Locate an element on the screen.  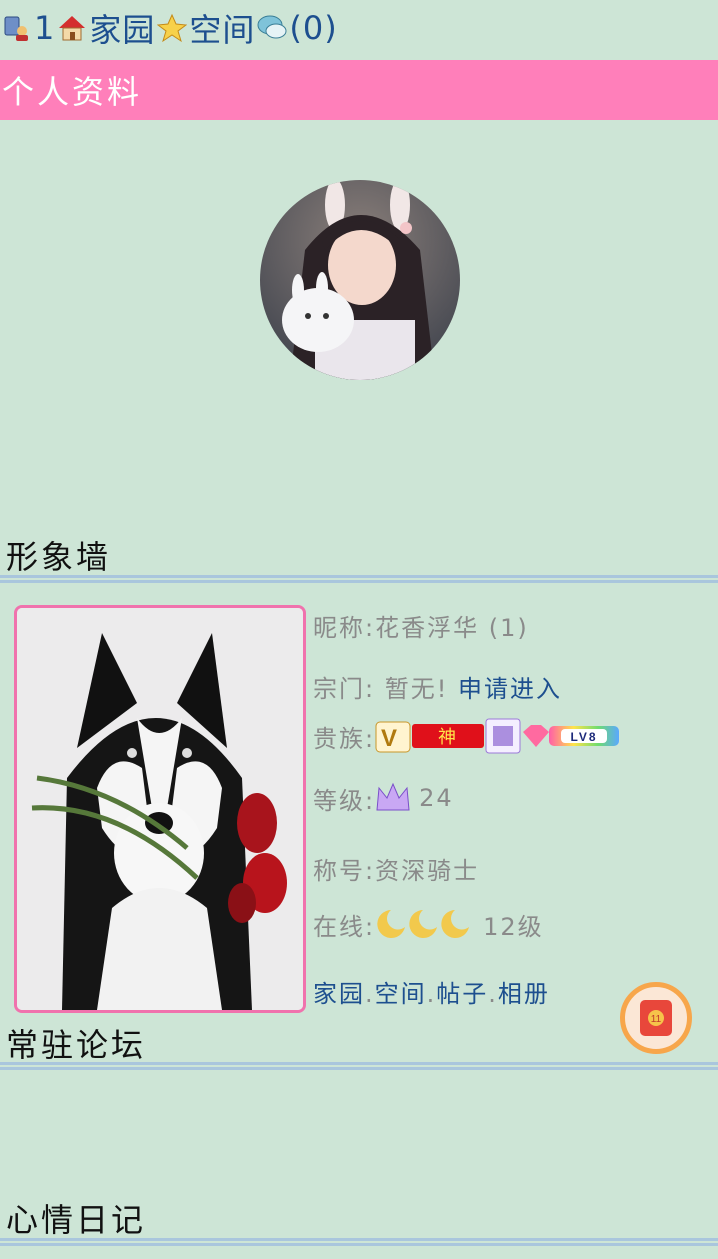
user-online-icon is located at coordinates (16, 28).